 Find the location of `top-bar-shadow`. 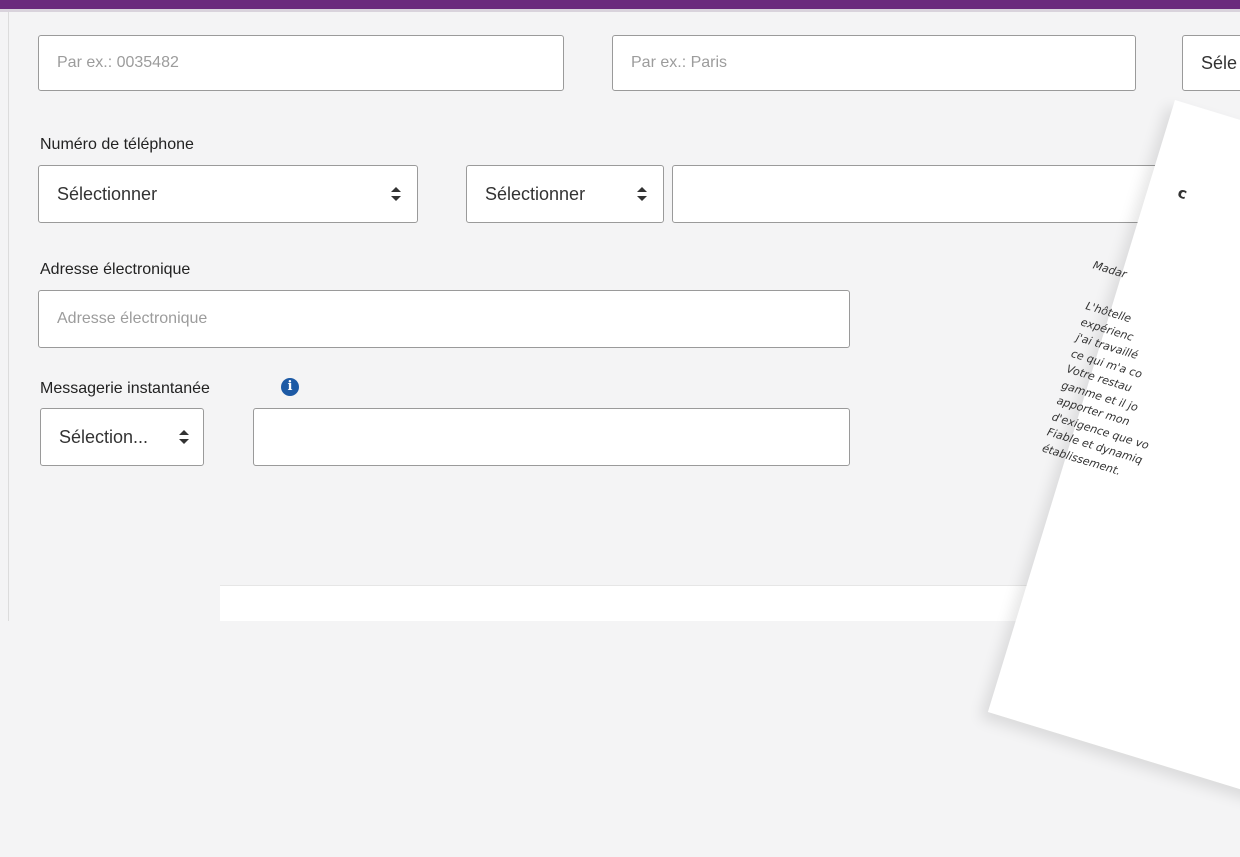

top-bar-shadow is located at coordinates (620, 10).